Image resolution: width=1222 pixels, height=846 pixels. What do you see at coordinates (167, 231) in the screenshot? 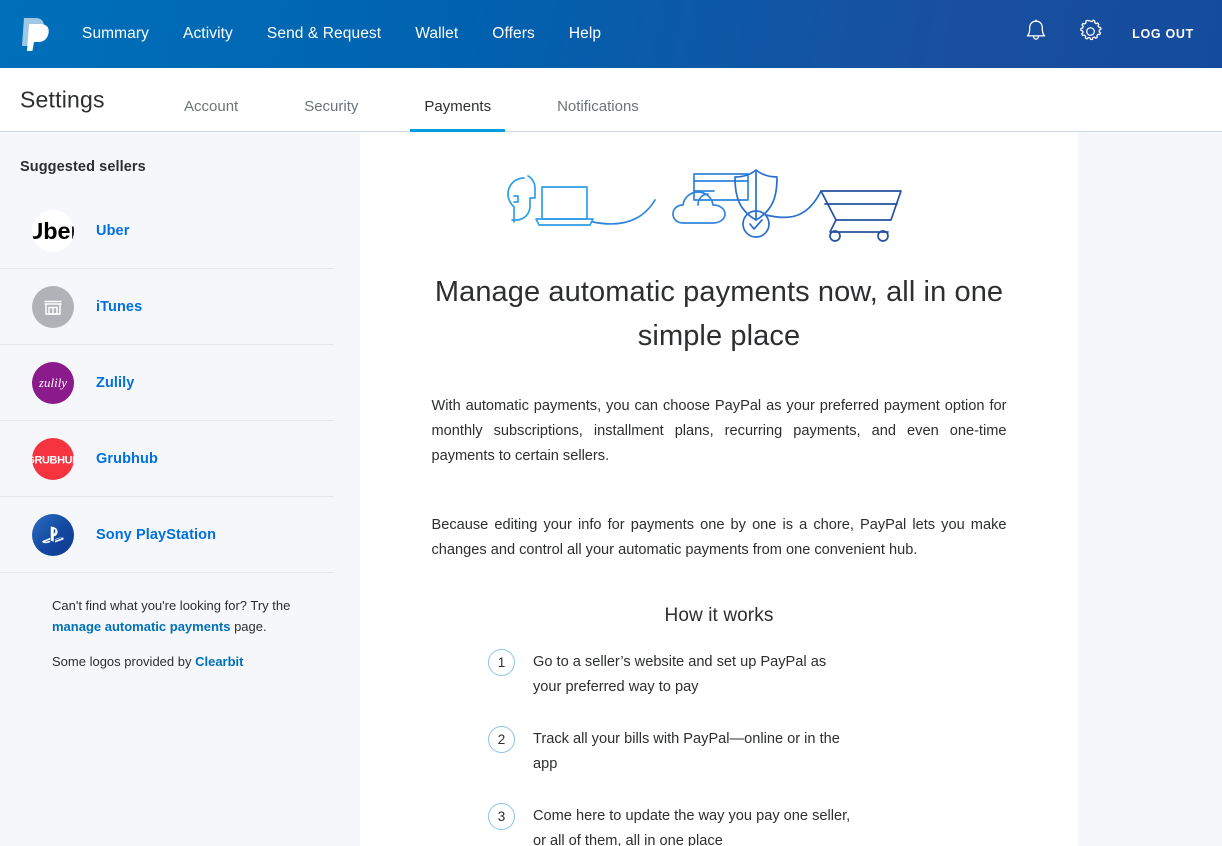
I see `seller-item-uber: Uber Uber` at bounding box center [167, 231].